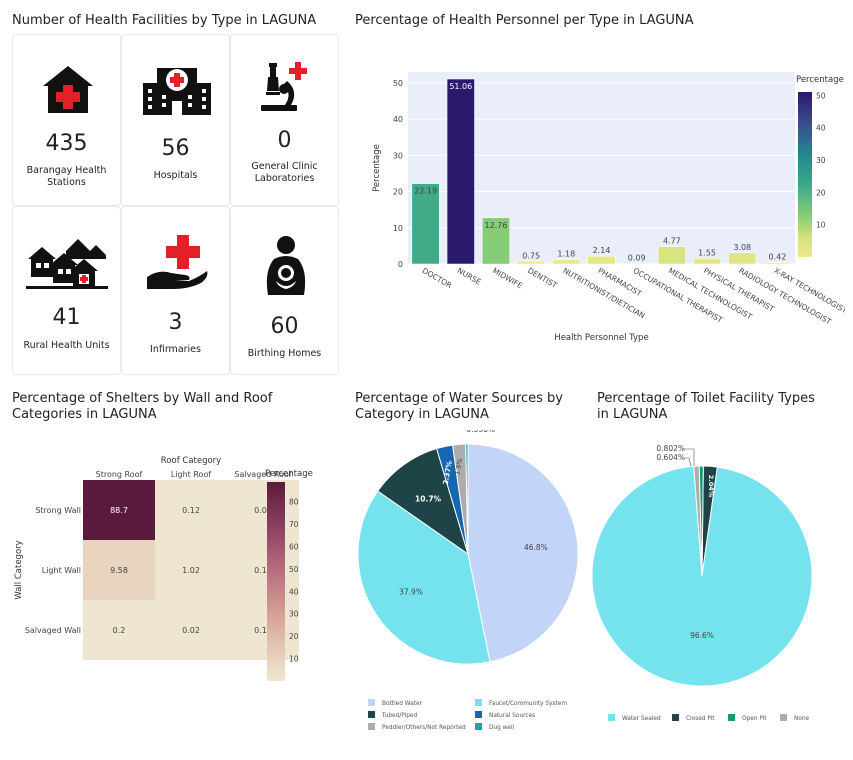 The width and height of the screenshot is (853, 760). Describe the element at coordinates (294, 502) in the screenshot. I see `colorbar-tick: 80` at that location.